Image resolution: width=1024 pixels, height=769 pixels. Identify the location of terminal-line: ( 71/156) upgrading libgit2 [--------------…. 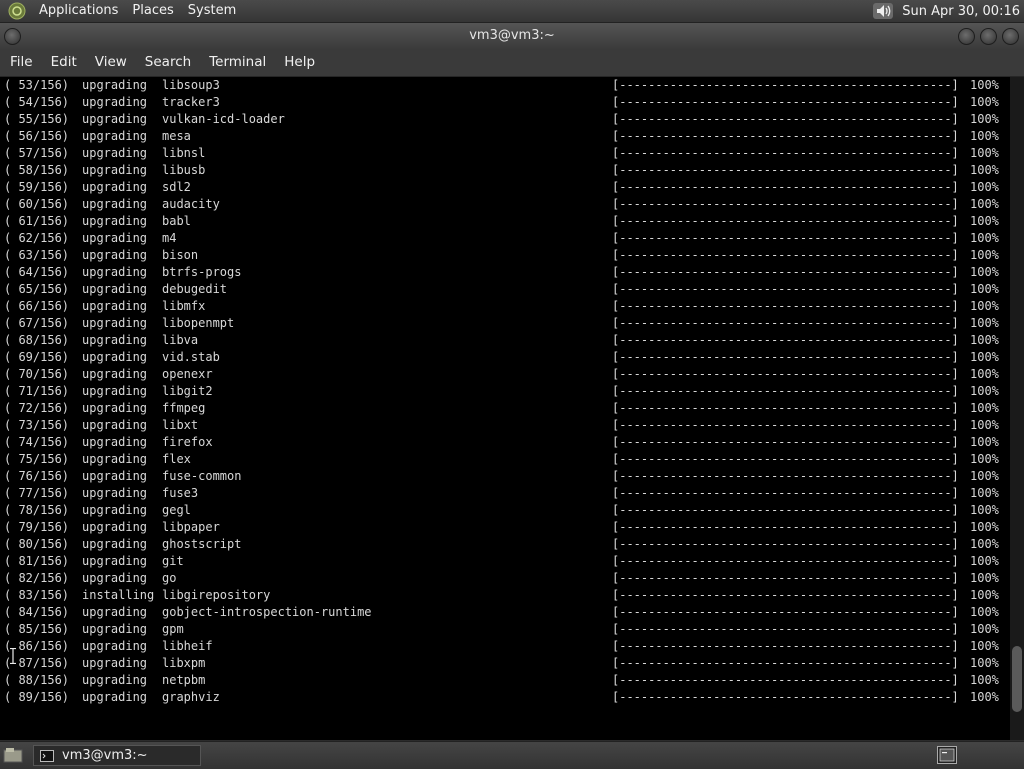
(506, 391).